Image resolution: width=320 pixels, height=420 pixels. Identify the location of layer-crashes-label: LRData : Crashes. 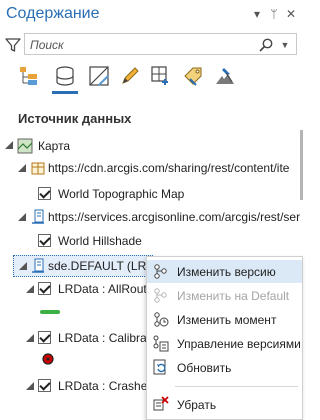
(106, 386).